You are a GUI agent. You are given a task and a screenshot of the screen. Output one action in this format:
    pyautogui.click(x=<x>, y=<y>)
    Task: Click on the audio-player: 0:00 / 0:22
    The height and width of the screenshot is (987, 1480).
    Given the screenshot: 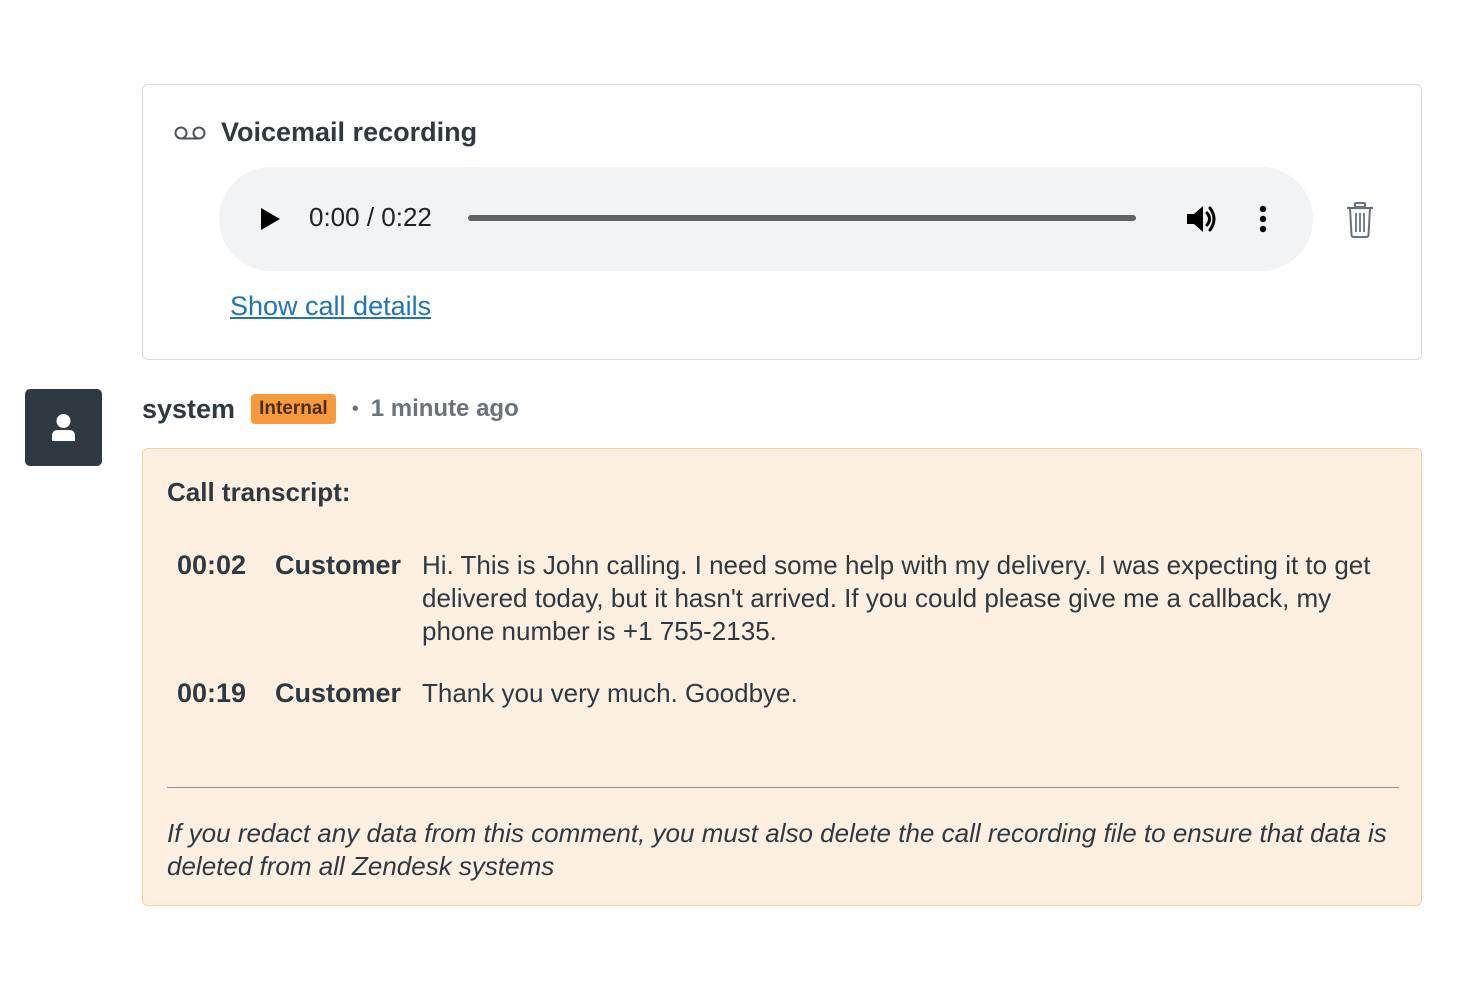 What is the action you would take?
    pyautogui.click(x=766, y=219)
    